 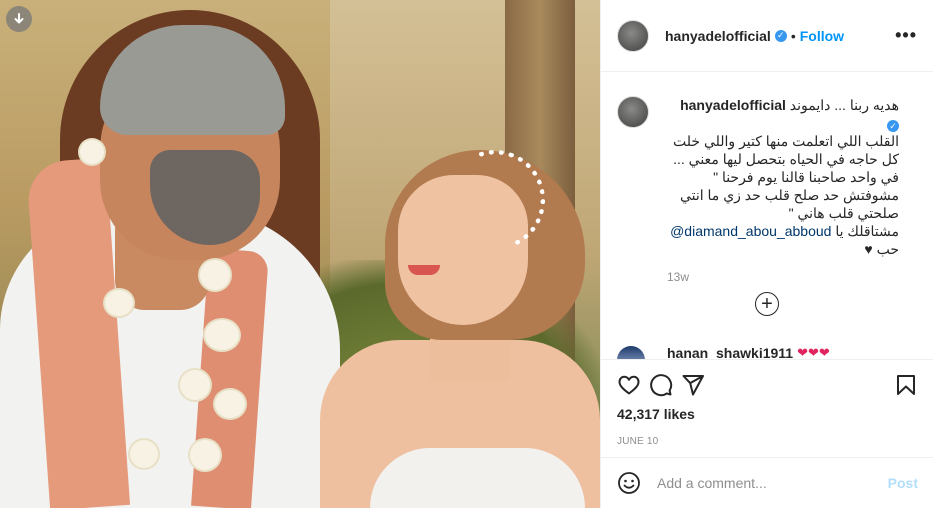 I want to click on emoji-button, so click(x=629, y=483).